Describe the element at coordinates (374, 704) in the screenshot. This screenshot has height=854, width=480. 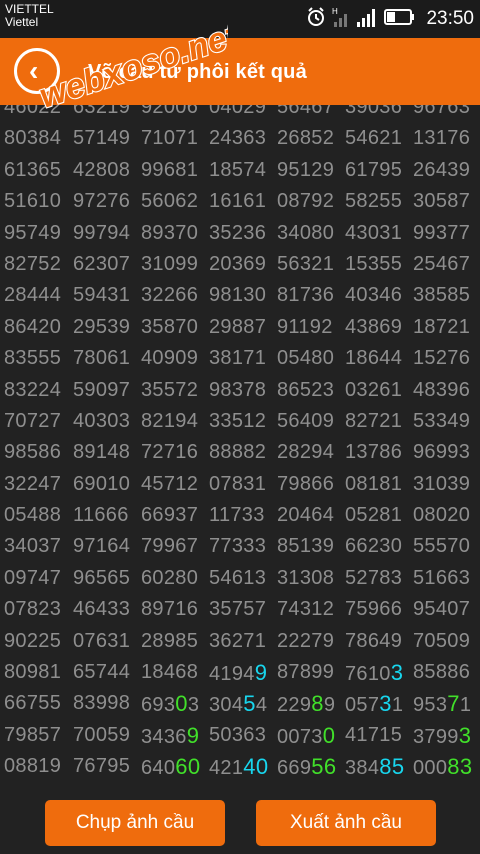
I see `grid-cell: 05731` at that location.